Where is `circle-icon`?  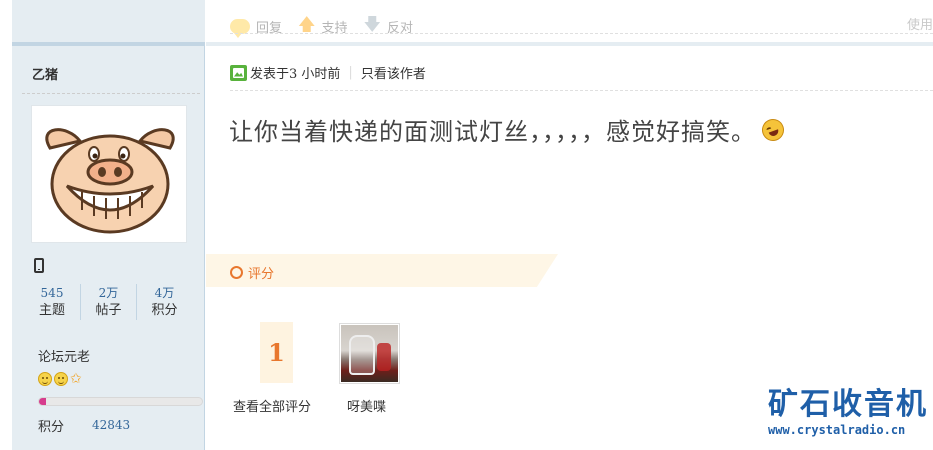
circle-icon is located at coordinates (236, 272).